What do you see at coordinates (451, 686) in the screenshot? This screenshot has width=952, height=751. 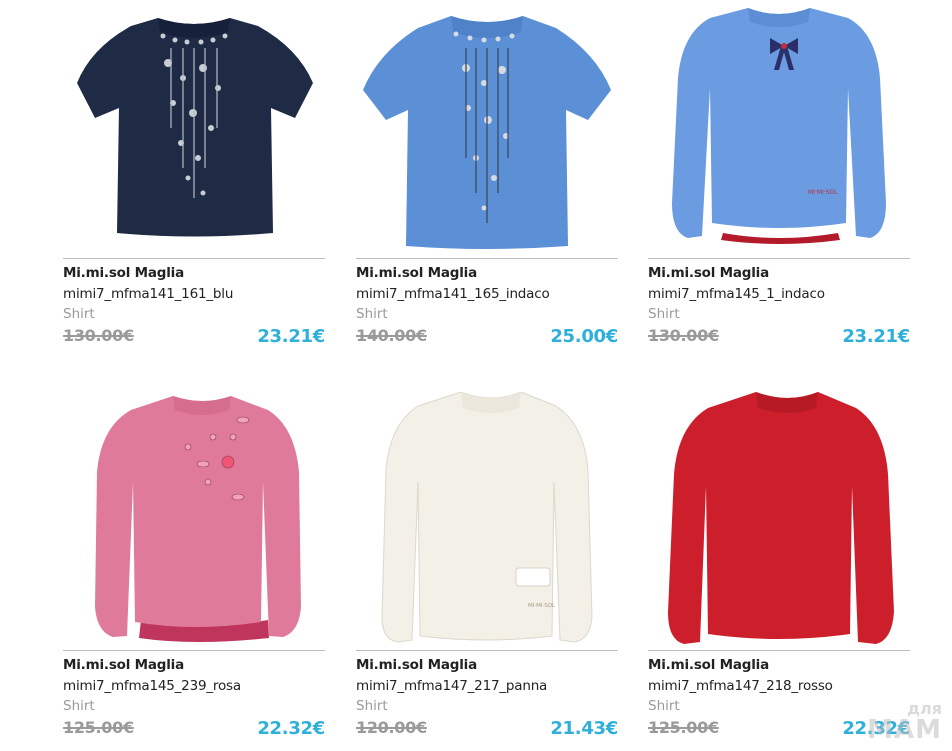 I see `product-sku: mimi7_mfma147_217_panna` at bounding box center [451, 686].